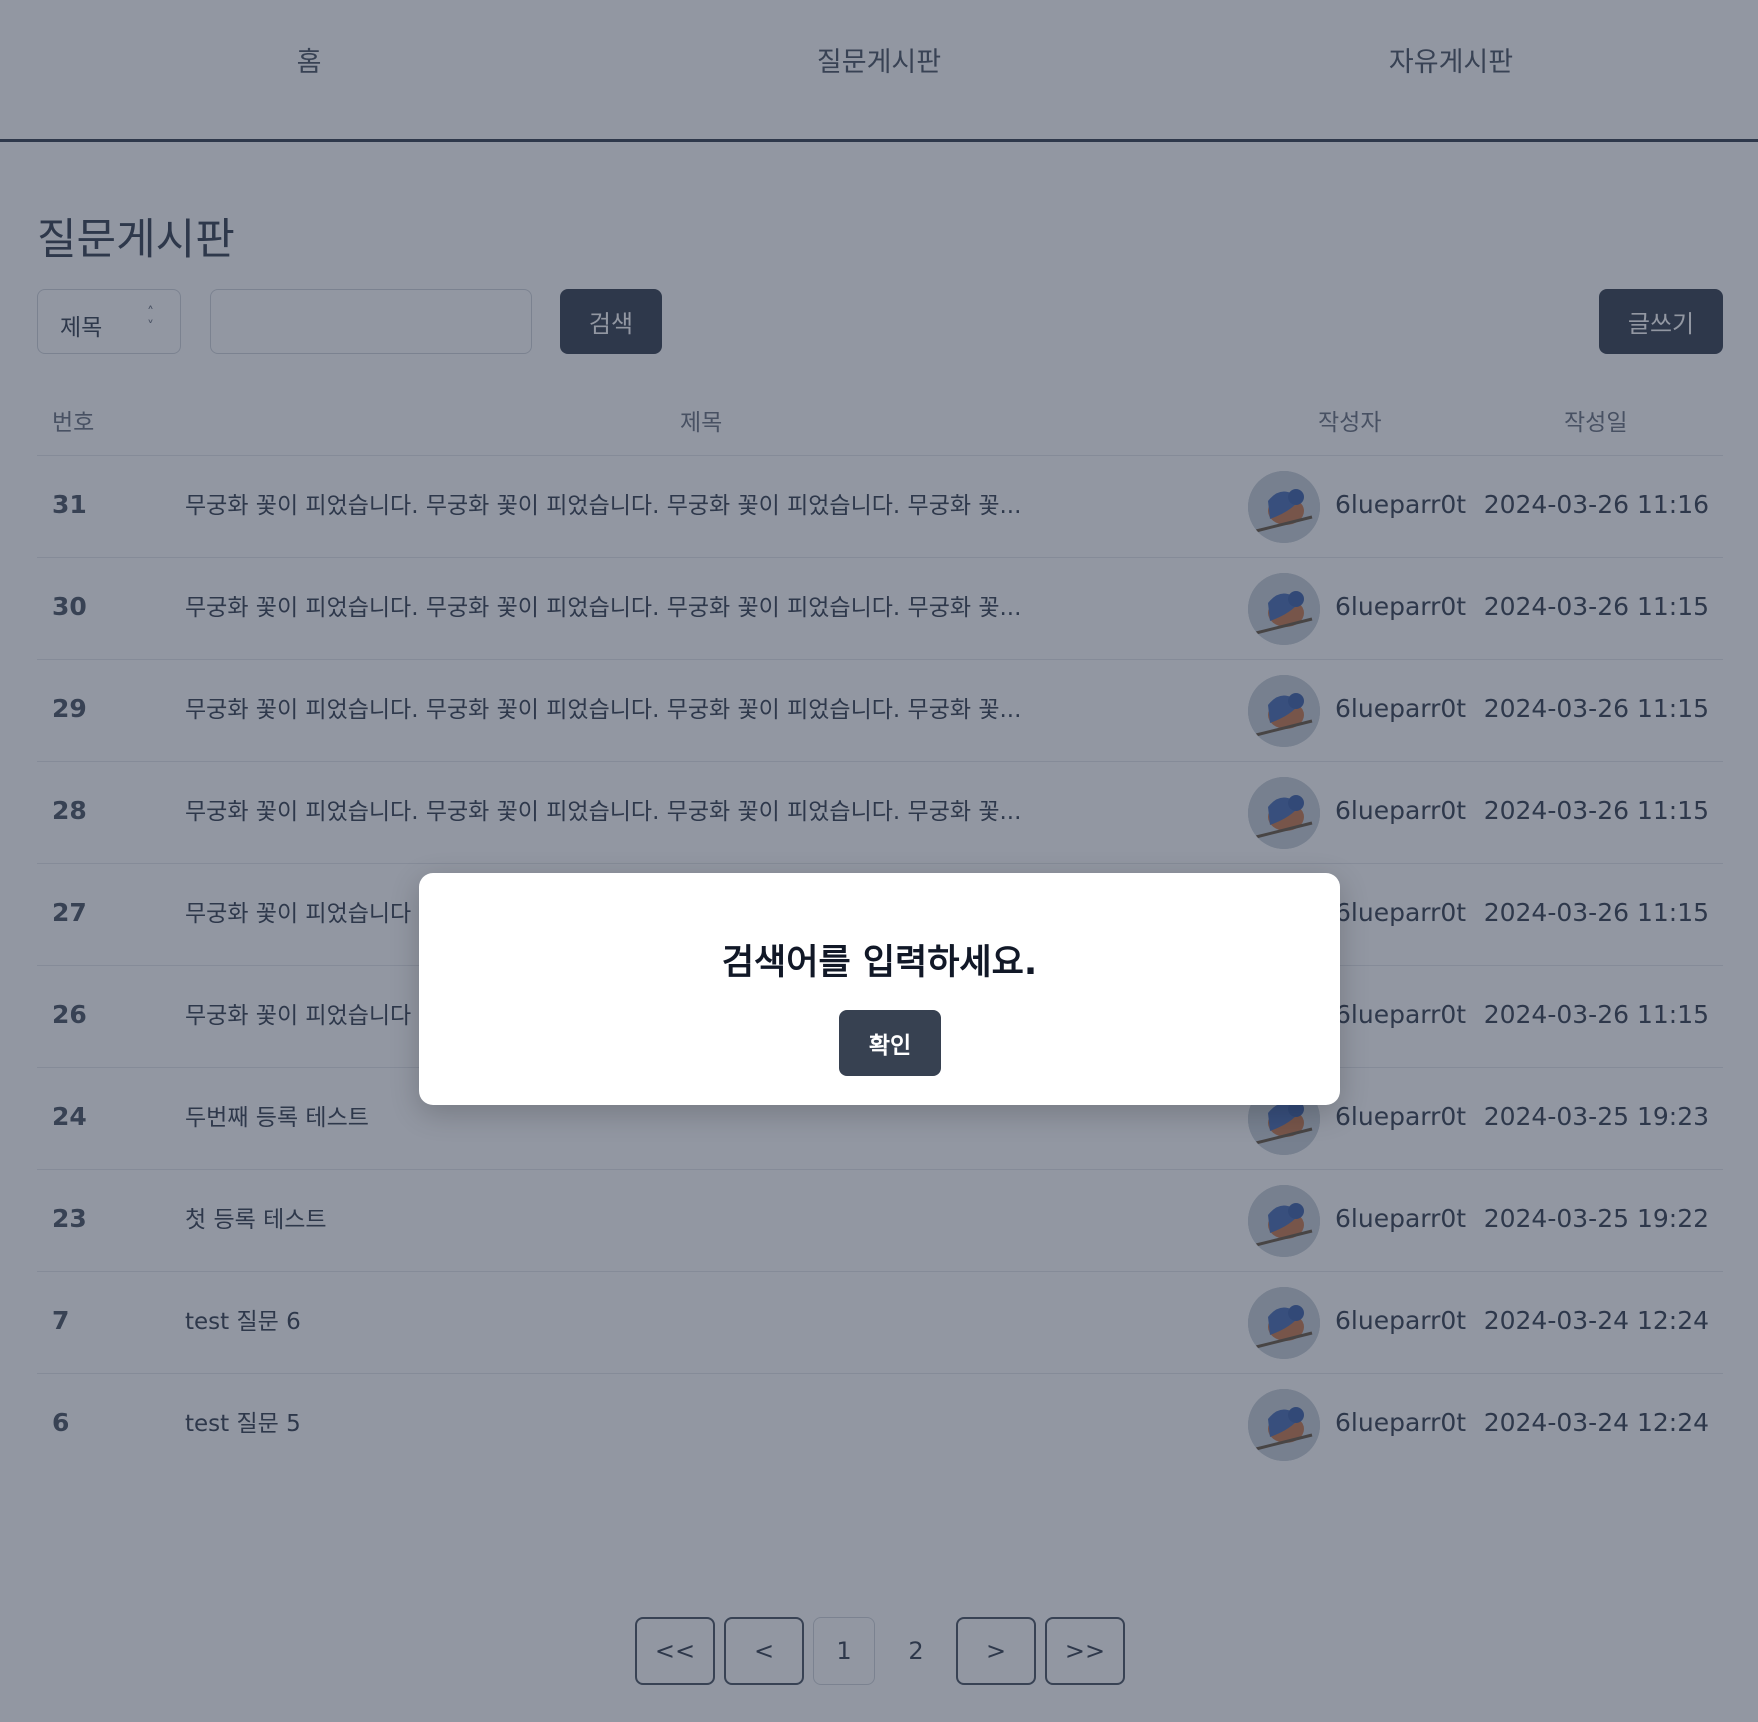 The image size is (1758, 1722). What do you see at coordinates (879, 989) in the screenshot?
I see `alert-dialog: 검색어를 입력하세요. 확인` at bounding box center [879, 989].